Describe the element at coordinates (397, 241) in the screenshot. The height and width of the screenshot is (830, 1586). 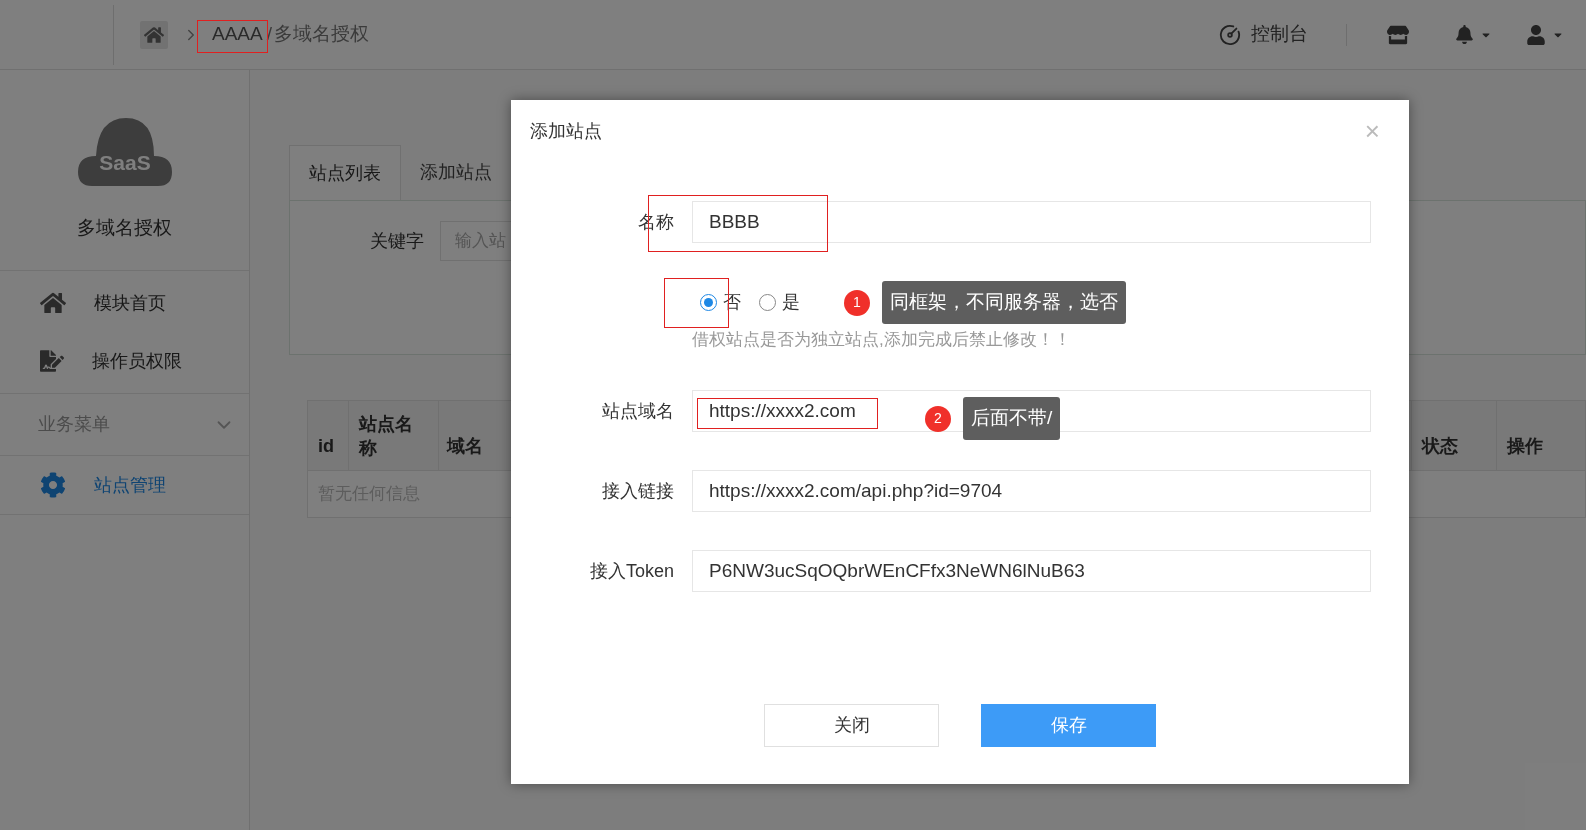
I see `search-label: 关键字` at that location.